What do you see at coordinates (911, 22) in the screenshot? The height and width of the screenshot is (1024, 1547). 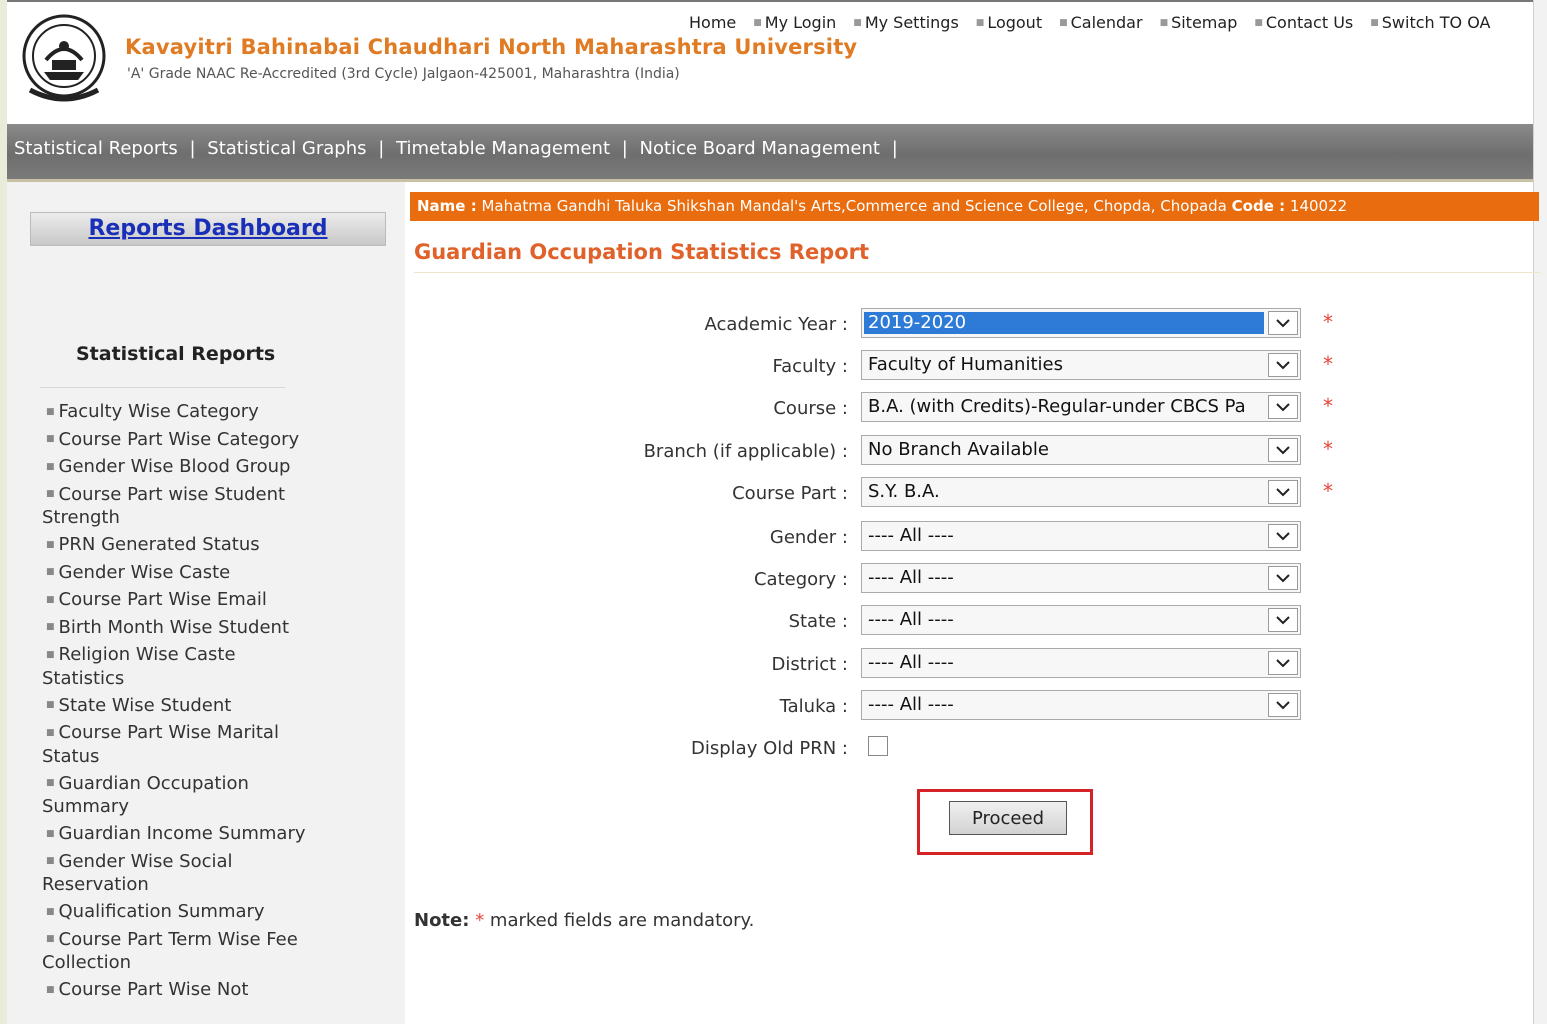 I see `link-label: My Settings` at bounding box center [911, 22].